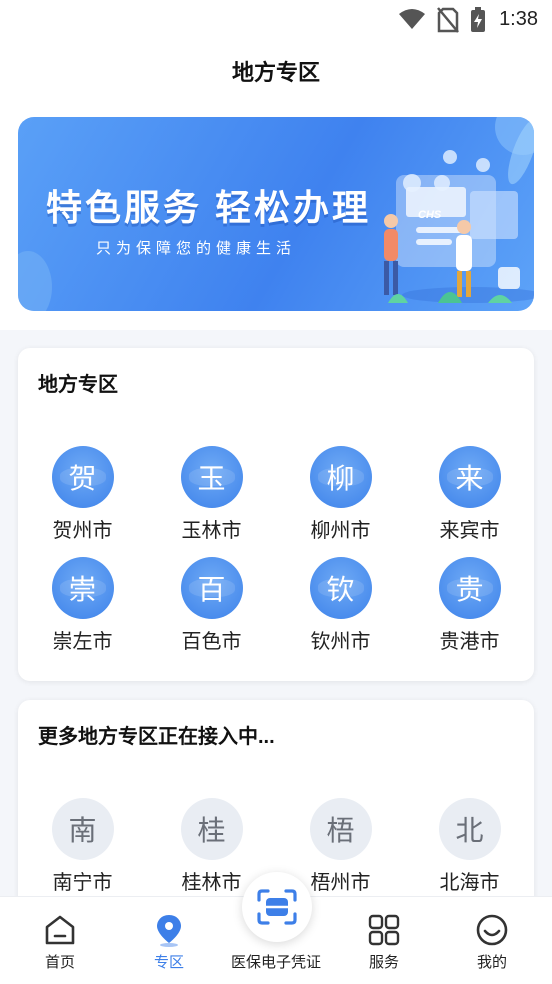 Image resolution: width=552 pixels, height=984 pixels. What do you see at coordinates (412, 21) in the screenshot?
I see `wifi-icon` at bounding box center [412, 21].